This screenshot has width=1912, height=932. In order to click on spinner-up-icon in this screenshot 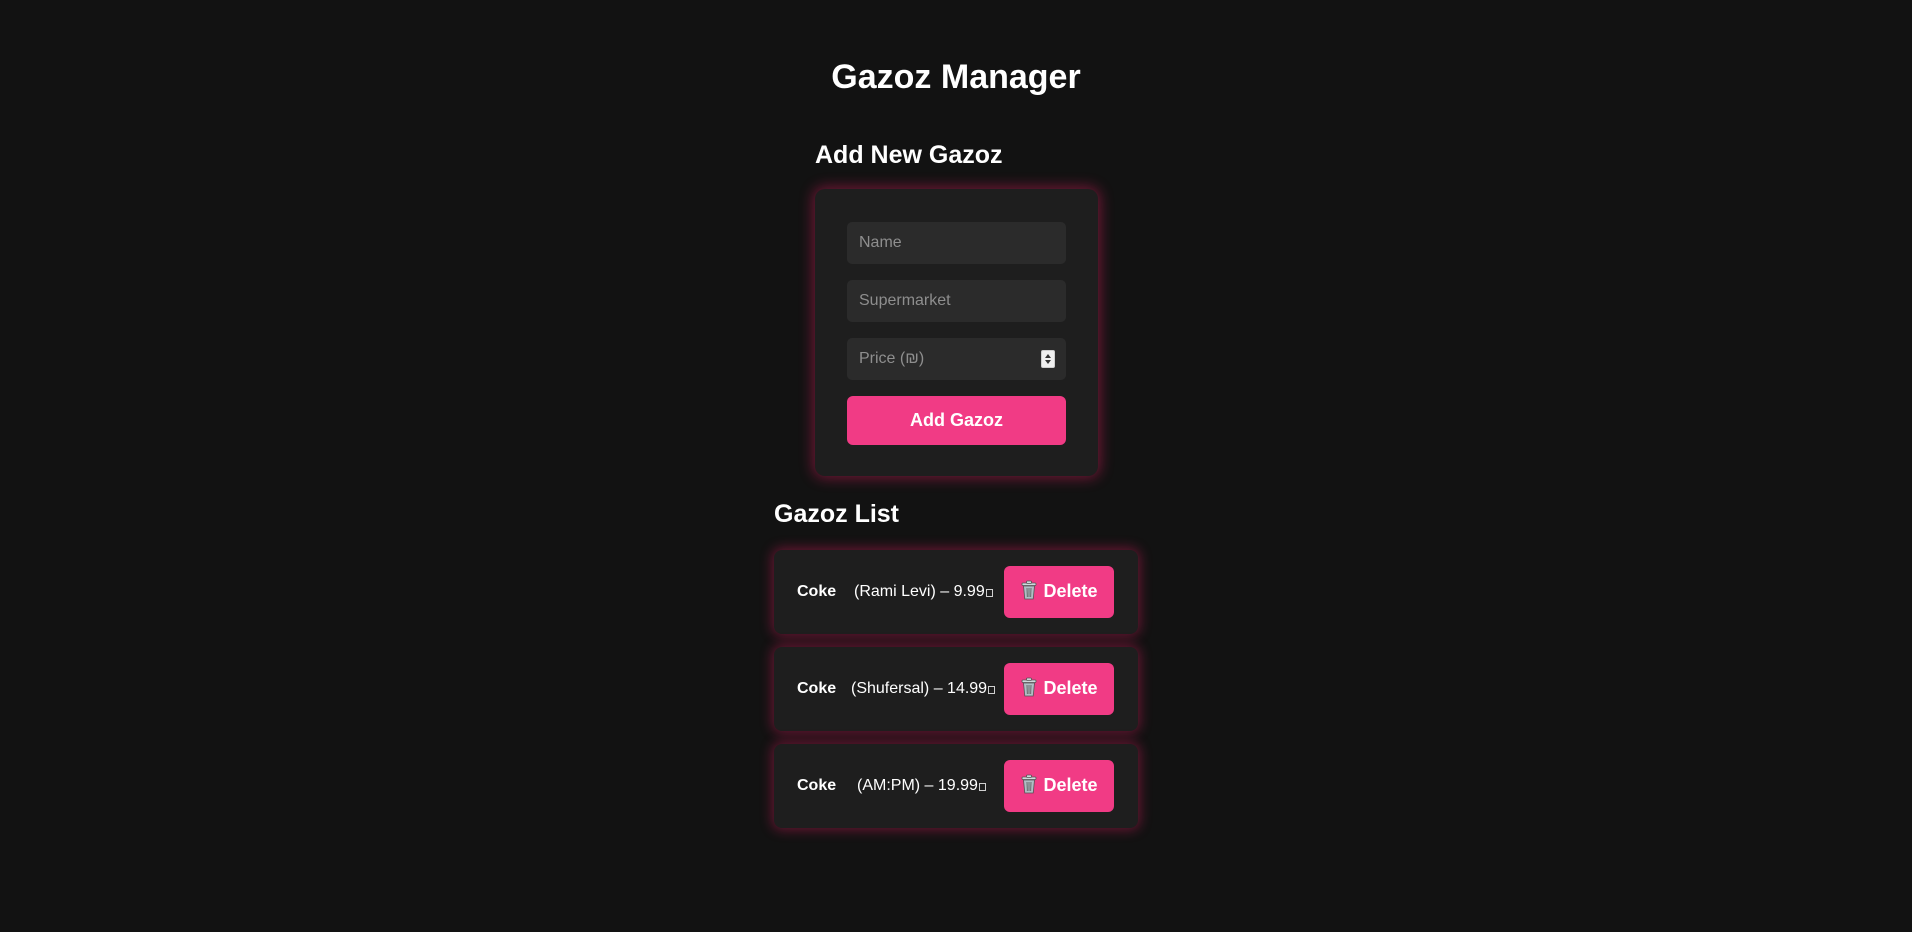, I will do `click(1048, 356)`.